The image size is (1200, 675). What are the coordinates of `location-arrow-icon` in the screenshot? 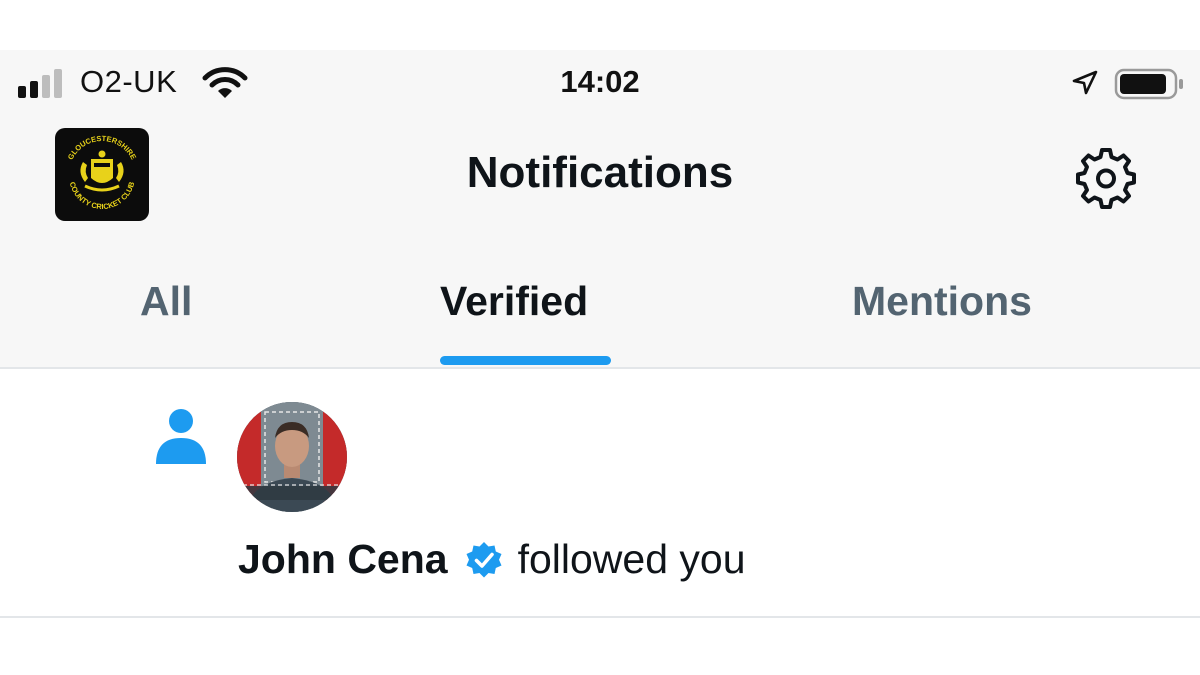 It's located at (1085, 82).